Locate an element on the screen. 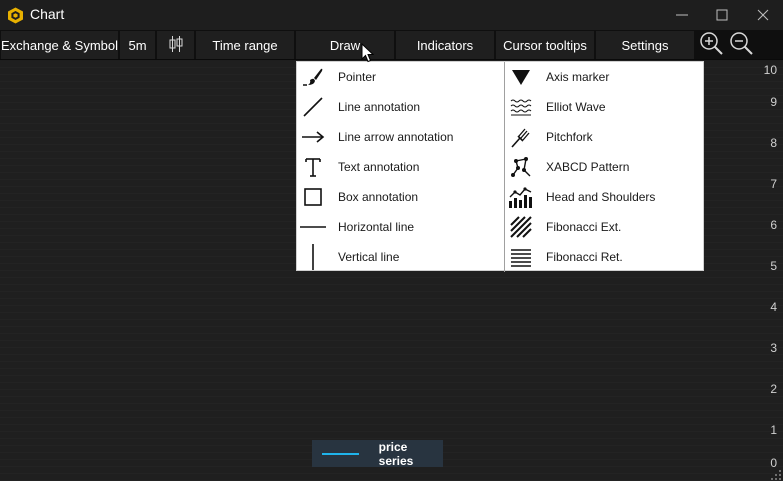 The width and height of the screenshot is (783, 481). pointer-brush-icon is located at coordinates (313, 77).